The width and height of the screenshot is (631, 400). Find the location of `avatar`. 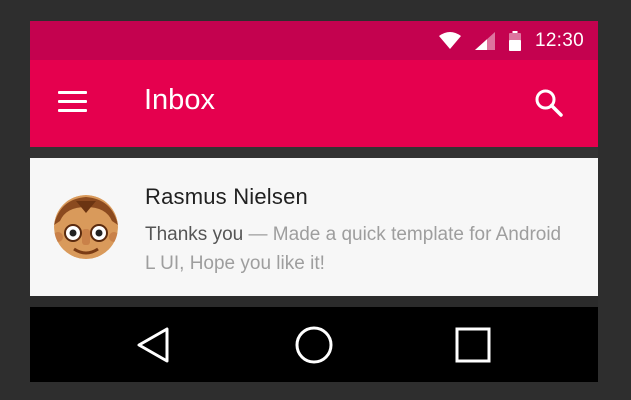

avatar is located at coordinates (86, 227).